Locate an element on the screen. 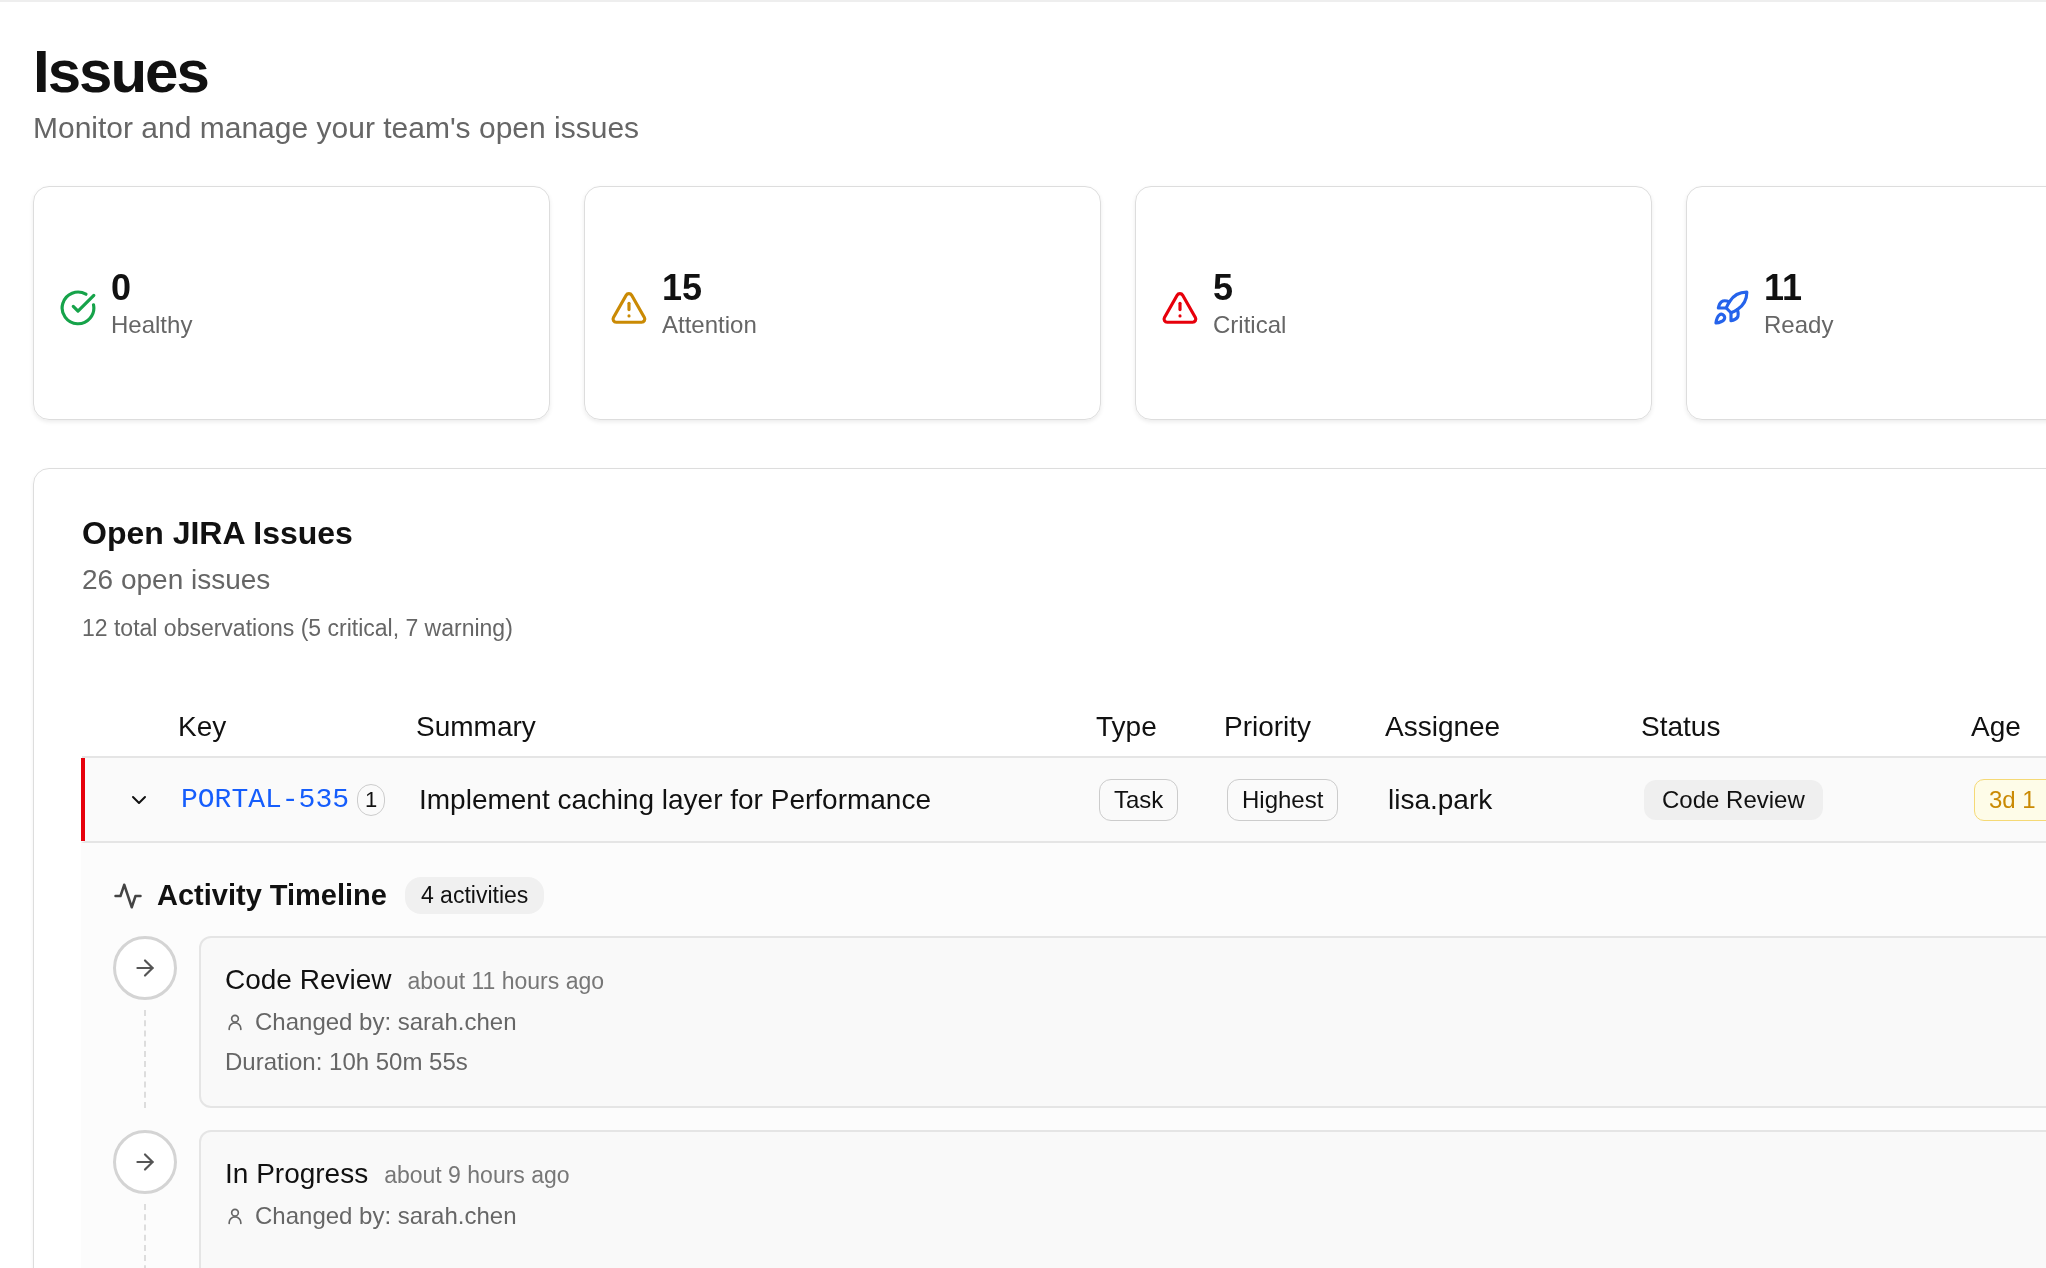  issue-row: PORTAL-535 1 Implement caching layer for Performance Task Highest lisa.park Code Review 3d 1 is located at coordinates (1063, 800).